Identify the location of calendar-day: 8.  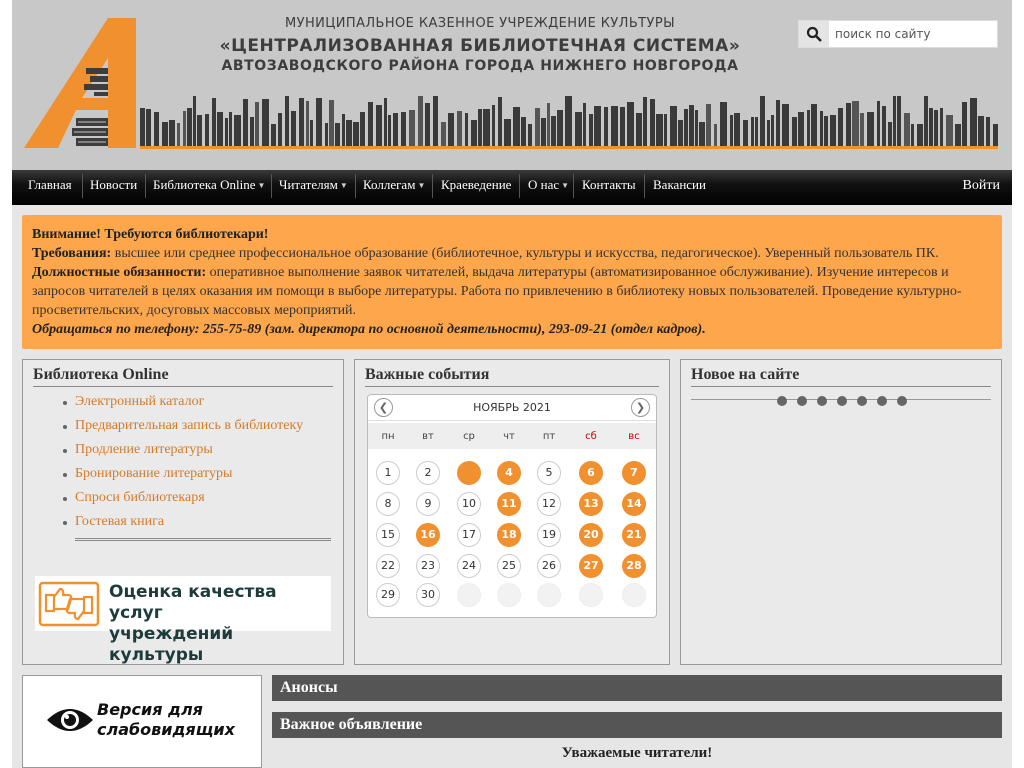
(388, 504).